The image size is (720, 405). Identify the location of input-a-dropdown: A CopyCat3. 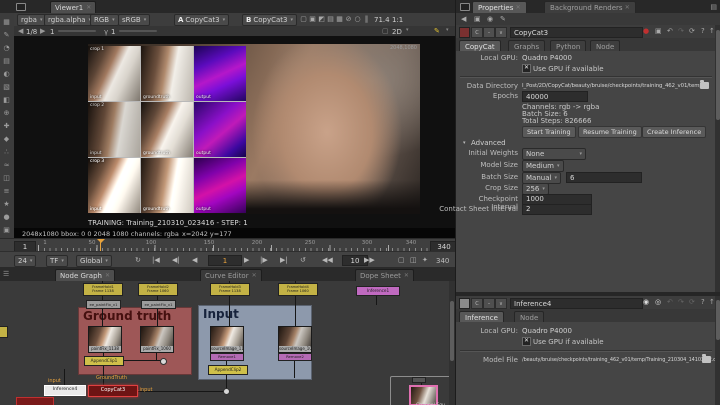
(202, 20).